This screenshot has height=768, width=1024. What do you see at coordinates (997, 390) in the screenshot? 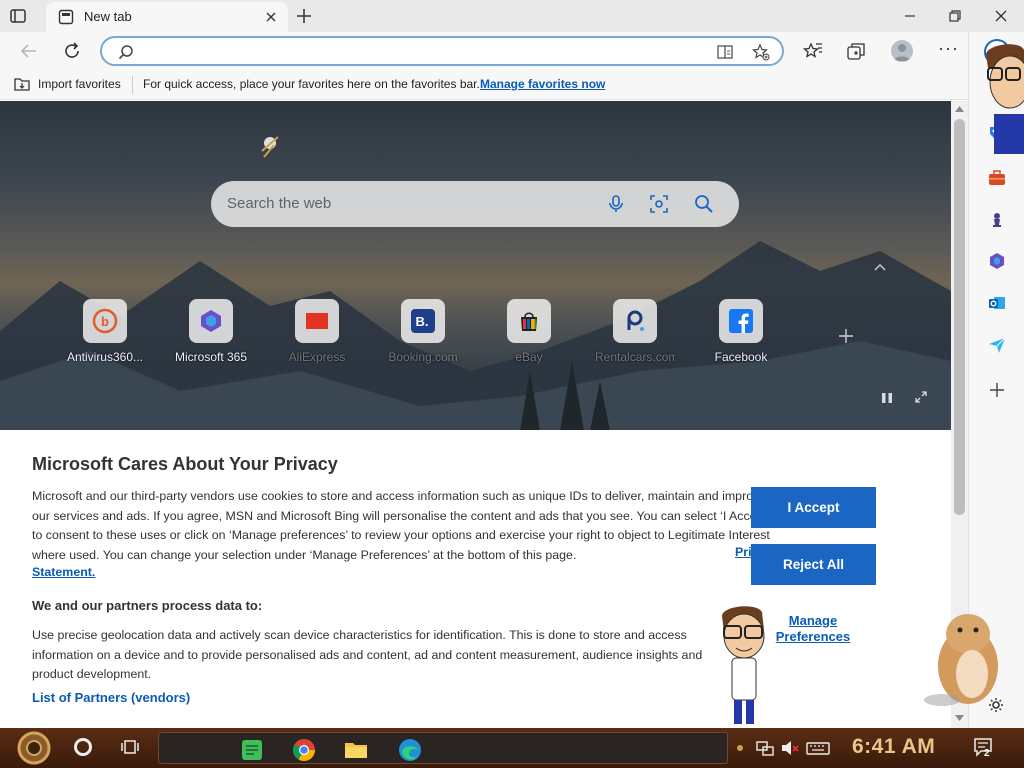
I see `add-sidebar-app-icon` at bounding box center [997, 390].